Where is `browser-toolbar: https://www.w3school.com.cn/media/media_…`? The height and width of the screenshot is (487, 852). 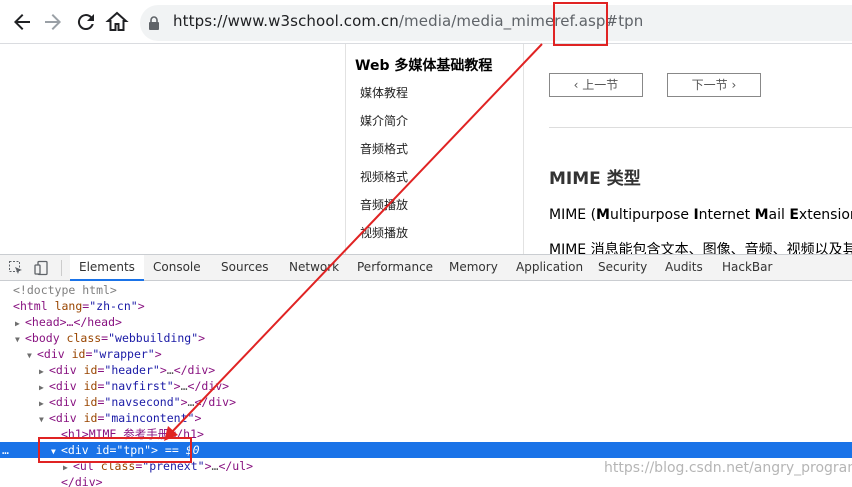 browser-toolbar: https://www.w3school.com.cn/media/media_… is located at coordinates (426, 22).